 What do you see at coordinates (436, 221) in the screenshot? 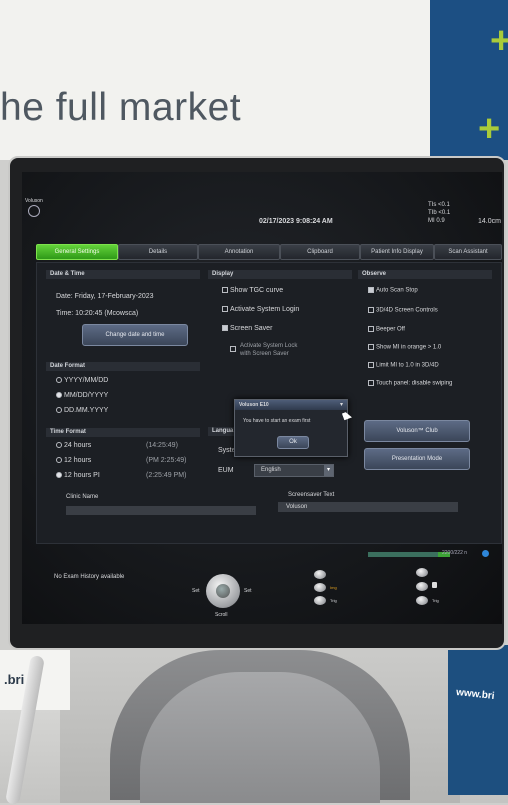
I see `mi-index: MI 0.9` at bounding box center [436, 221].